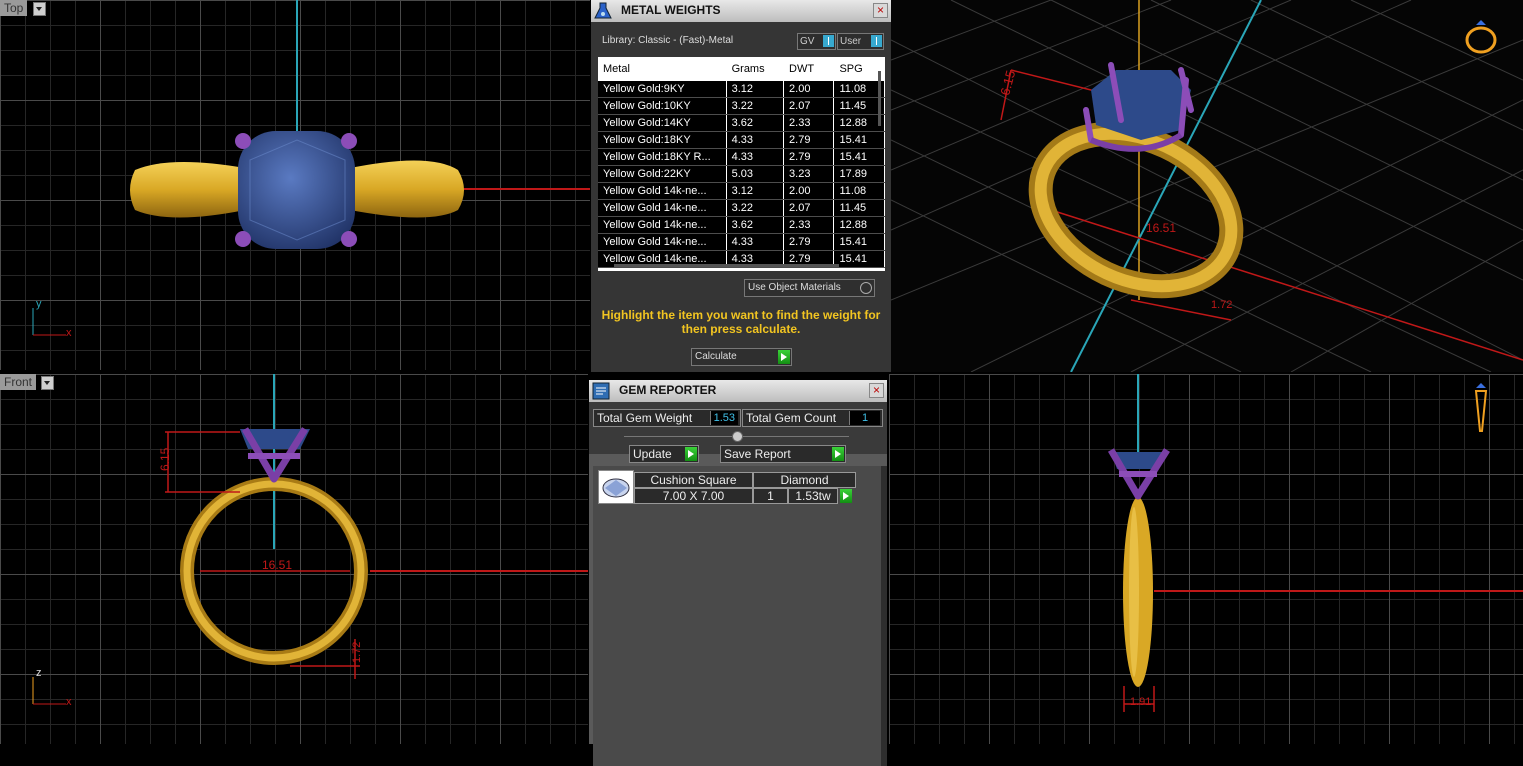  I want to click on library-label: Library: Classic - (Fast)-Metal, so click(668, 40).